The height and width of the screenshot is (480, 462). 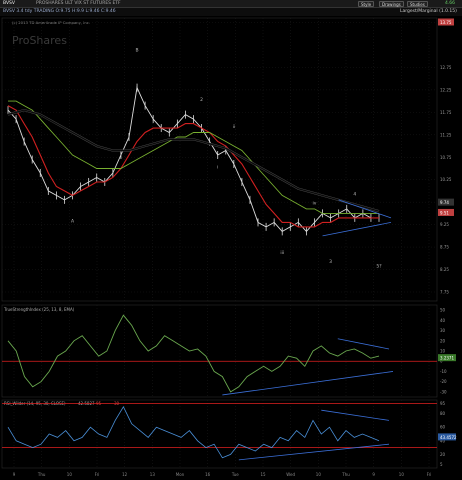 I want to click on price-scale-label-2: 12.25, so click(x=446, y=89).